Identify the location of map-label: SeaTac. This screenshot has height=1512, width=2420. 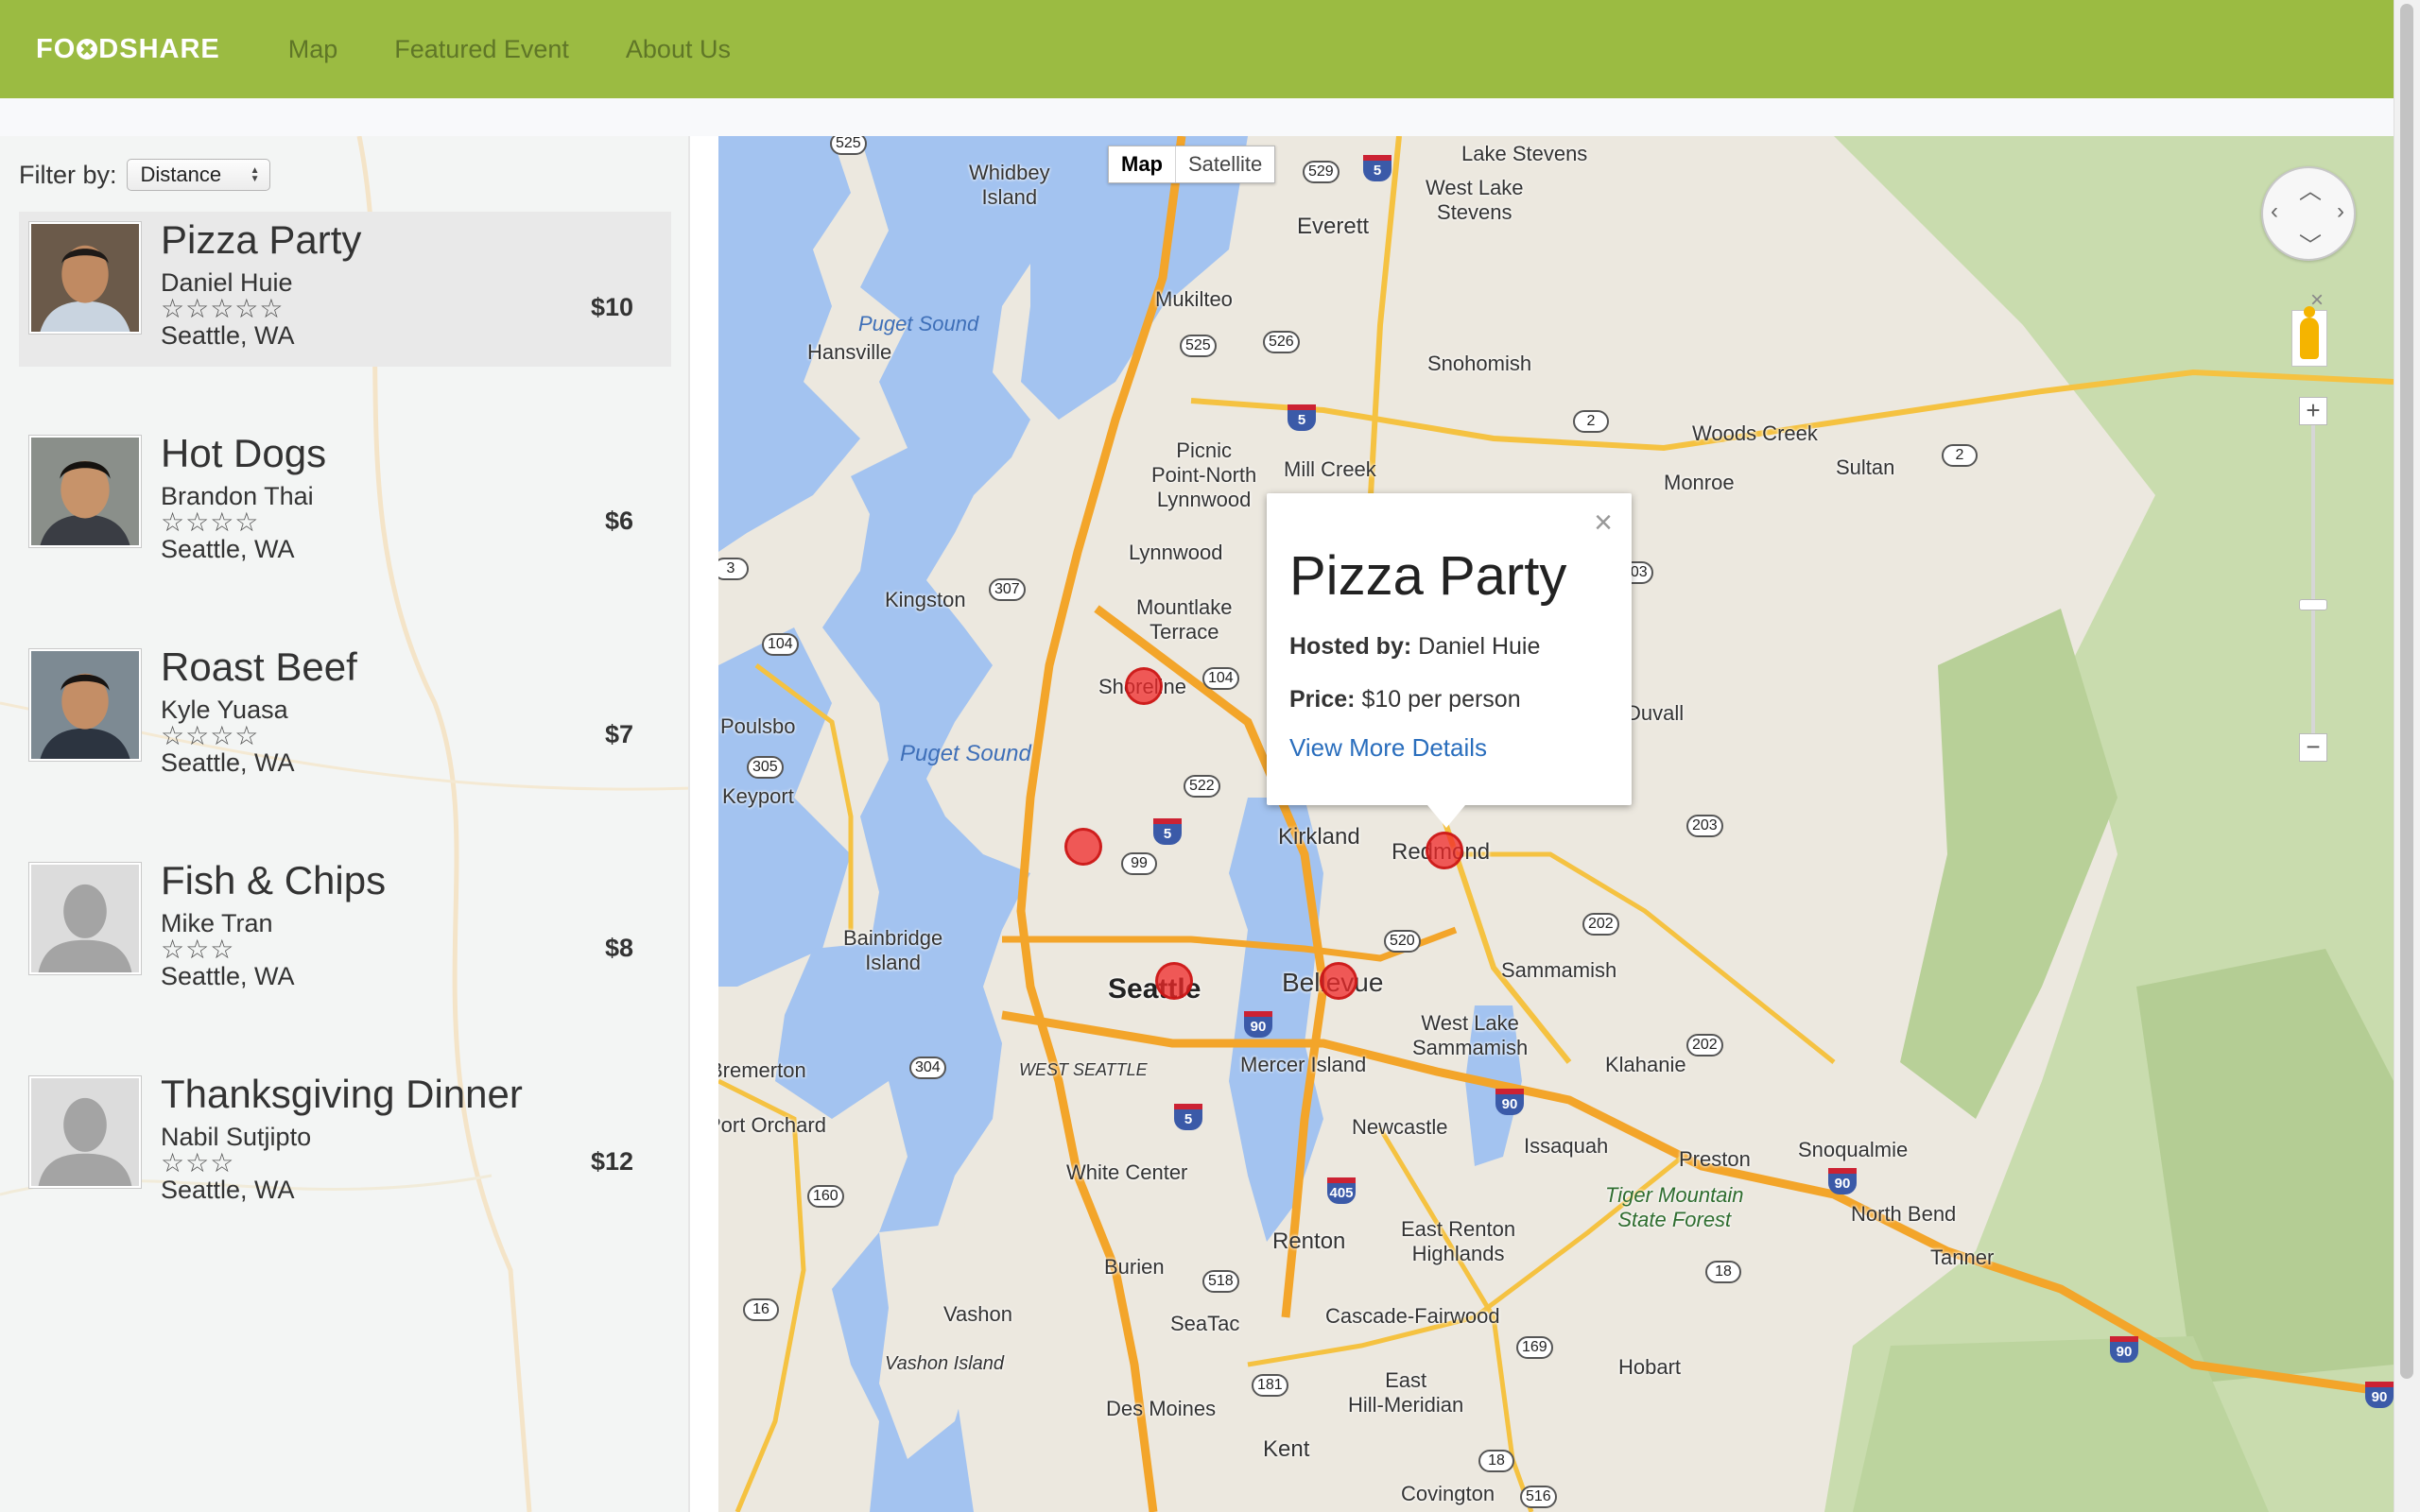
(1205, 1323).